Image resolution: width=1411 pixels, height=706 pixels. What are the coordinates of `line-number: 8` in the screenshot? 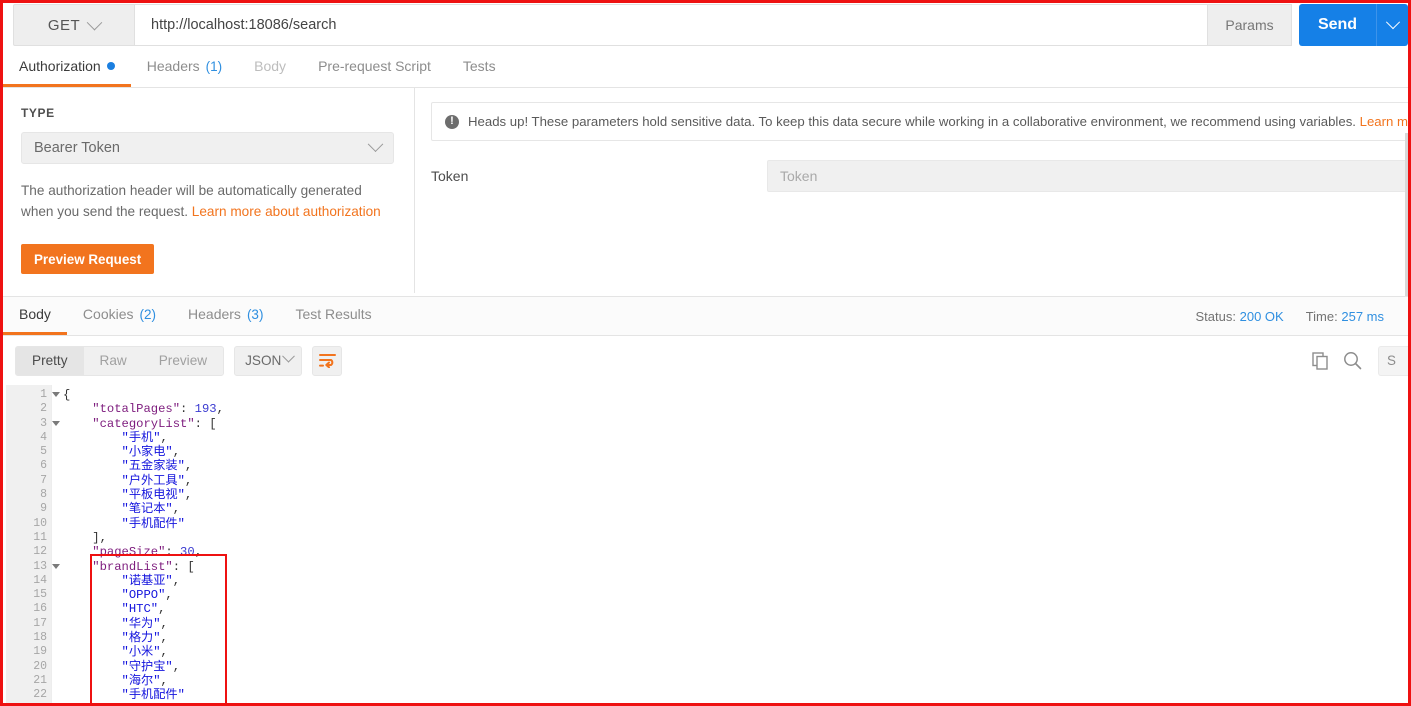 It's located at (43, 495).